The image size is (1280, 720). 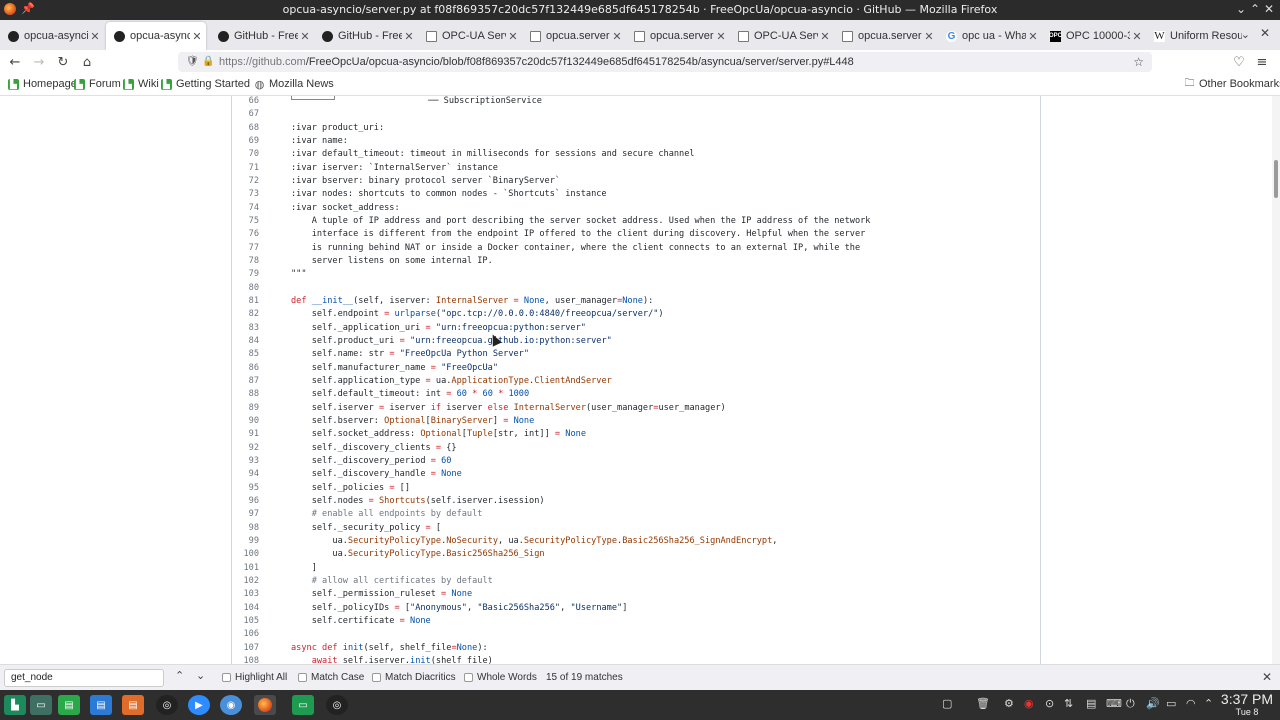 I want to click on line-number: 102, so click(x=245, y=581).